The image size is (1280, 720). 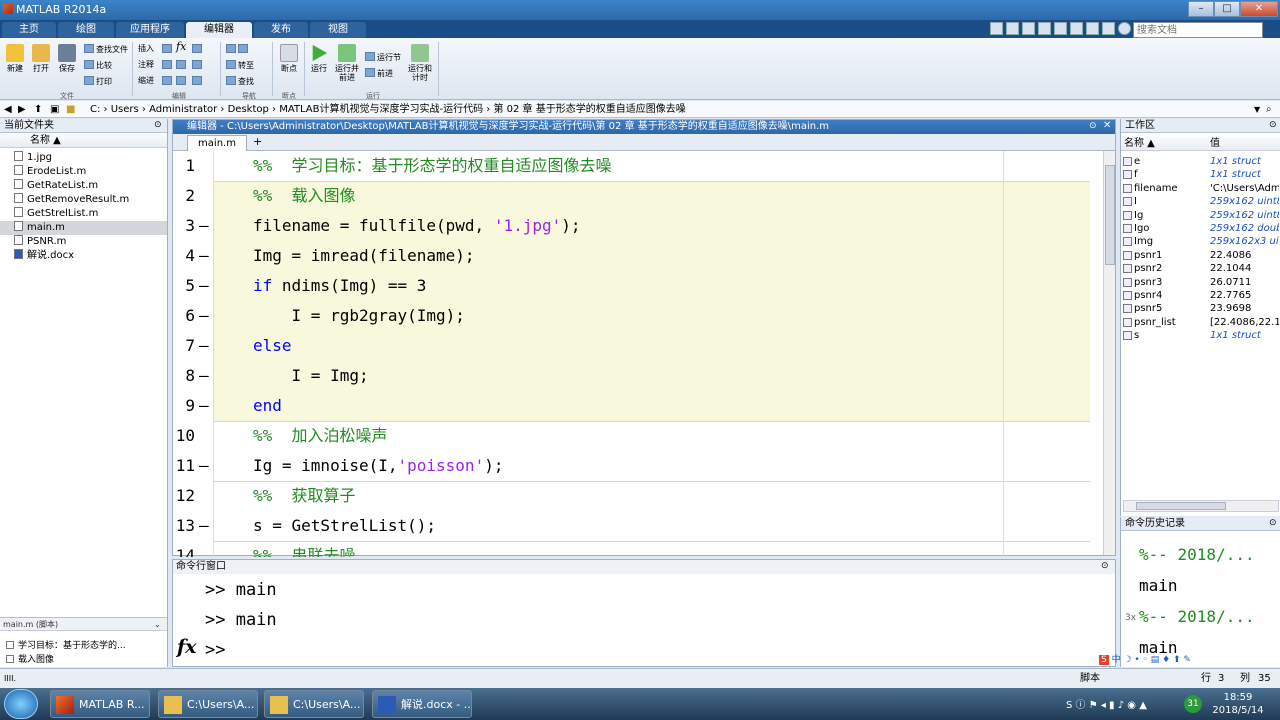 I want to click on minimize-button: –, so click(x=1201, y=9).